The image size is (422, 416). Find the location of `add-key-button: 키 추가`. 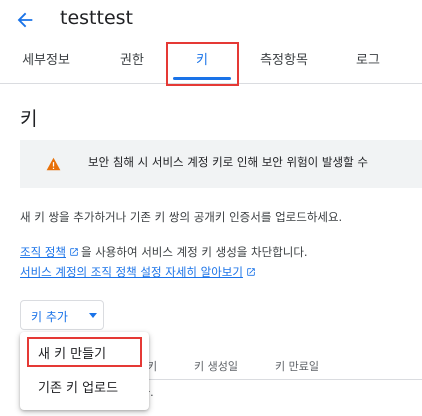

add-key-button: 키 추가 is located at coordinates (62, 315).